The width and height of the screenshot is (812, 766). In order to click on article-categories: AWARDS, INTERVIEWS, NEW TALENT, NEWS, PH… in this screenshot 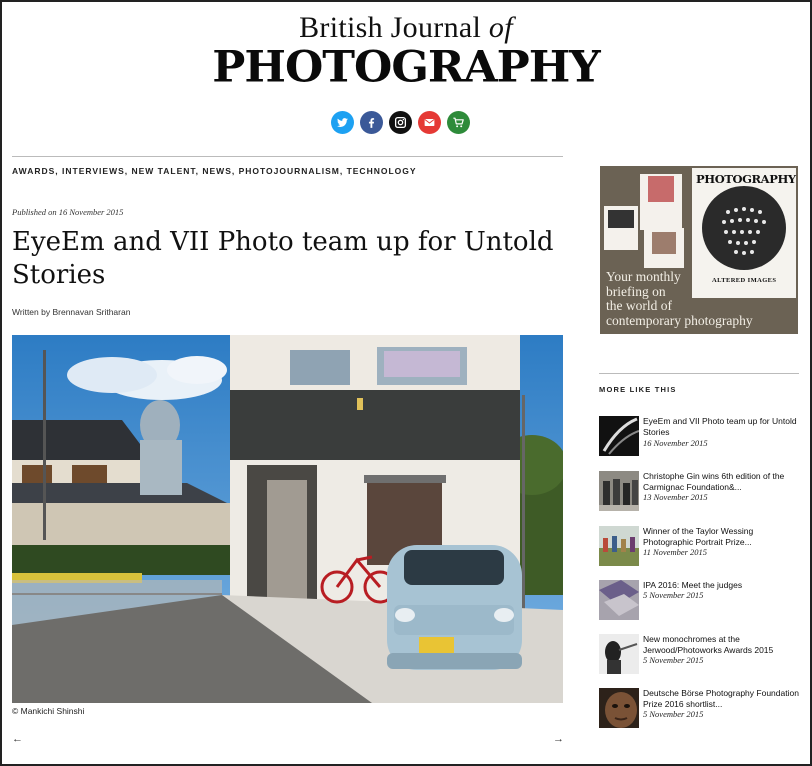, I will do `click(214, 171)`.